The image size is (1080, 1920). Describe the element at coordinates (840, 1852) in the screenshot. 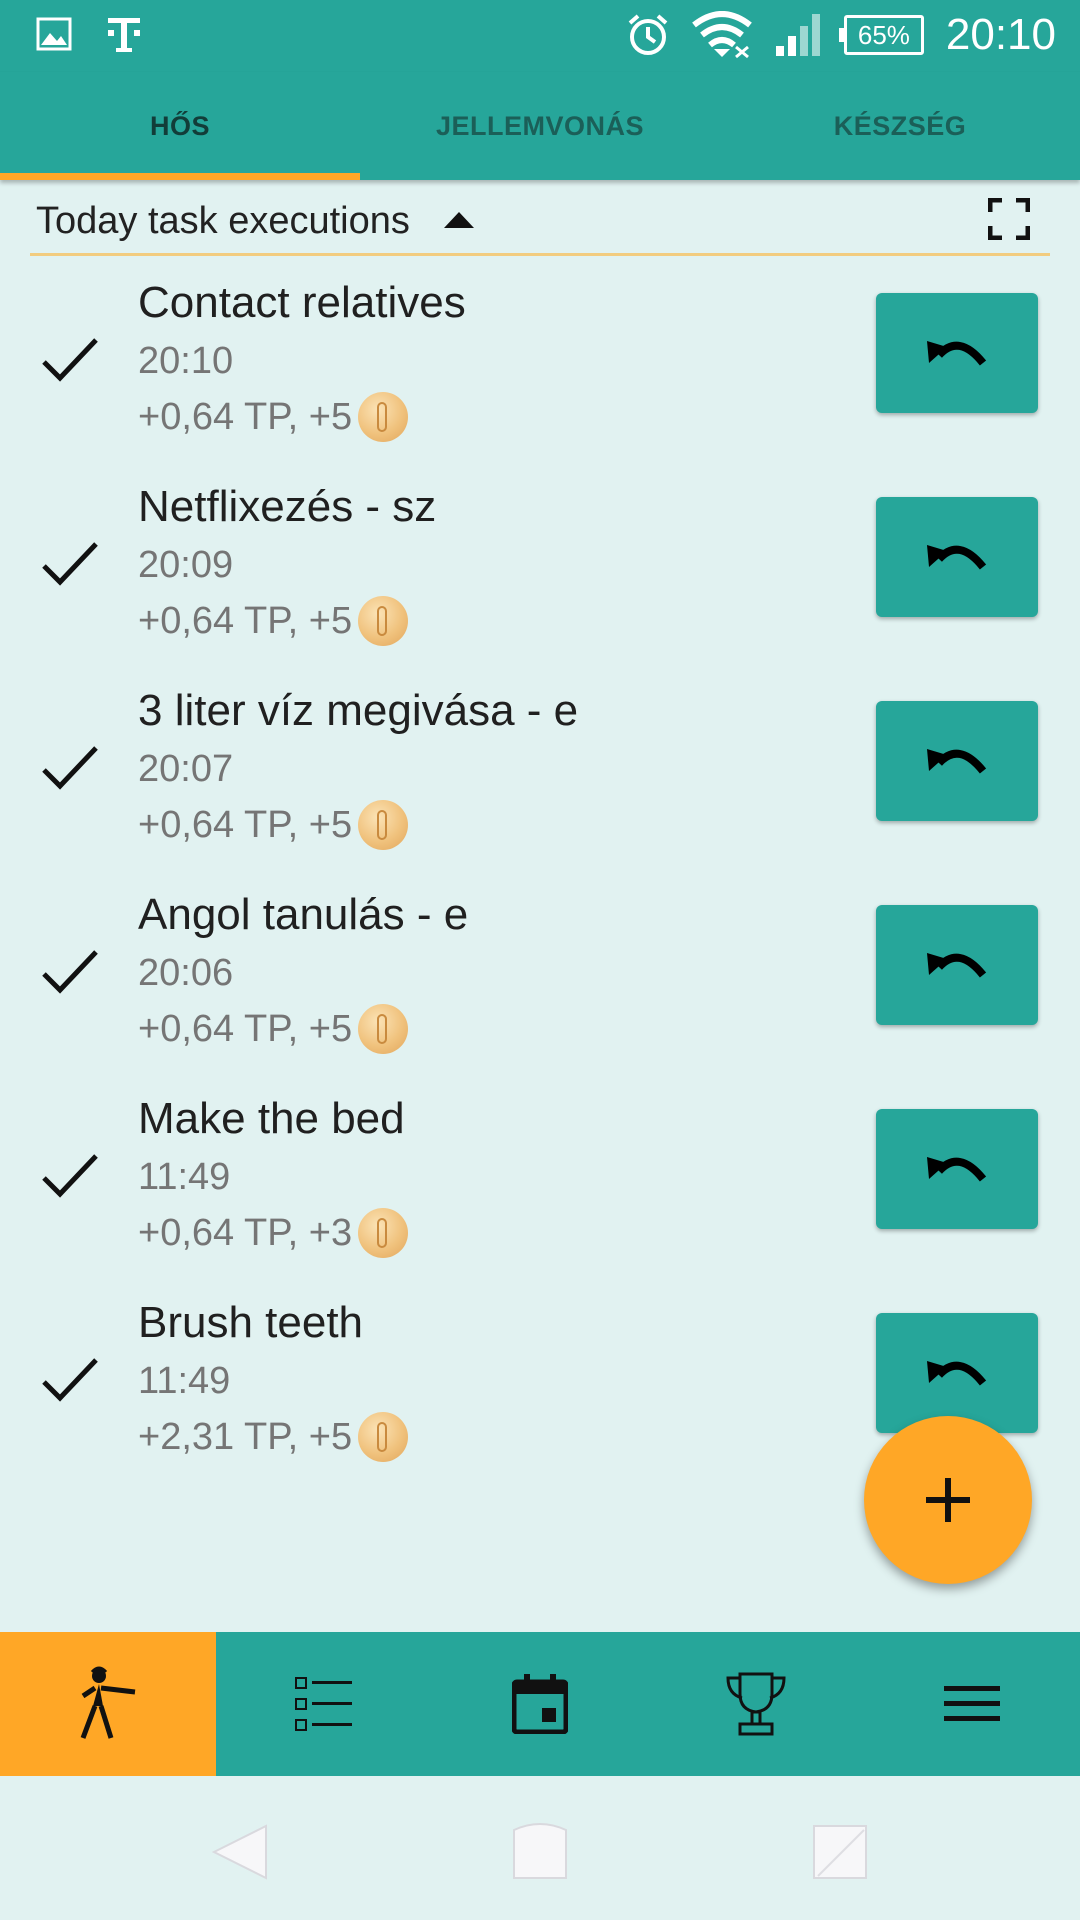

I see `recents-icon` at that location.